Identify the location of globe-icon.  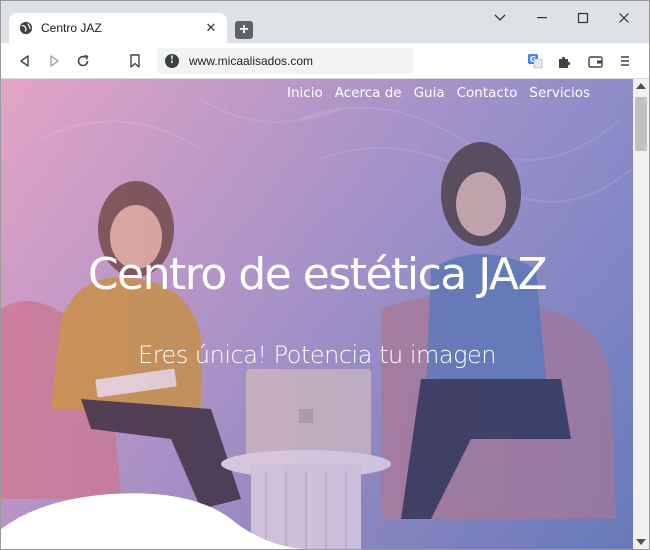
(26, 28).